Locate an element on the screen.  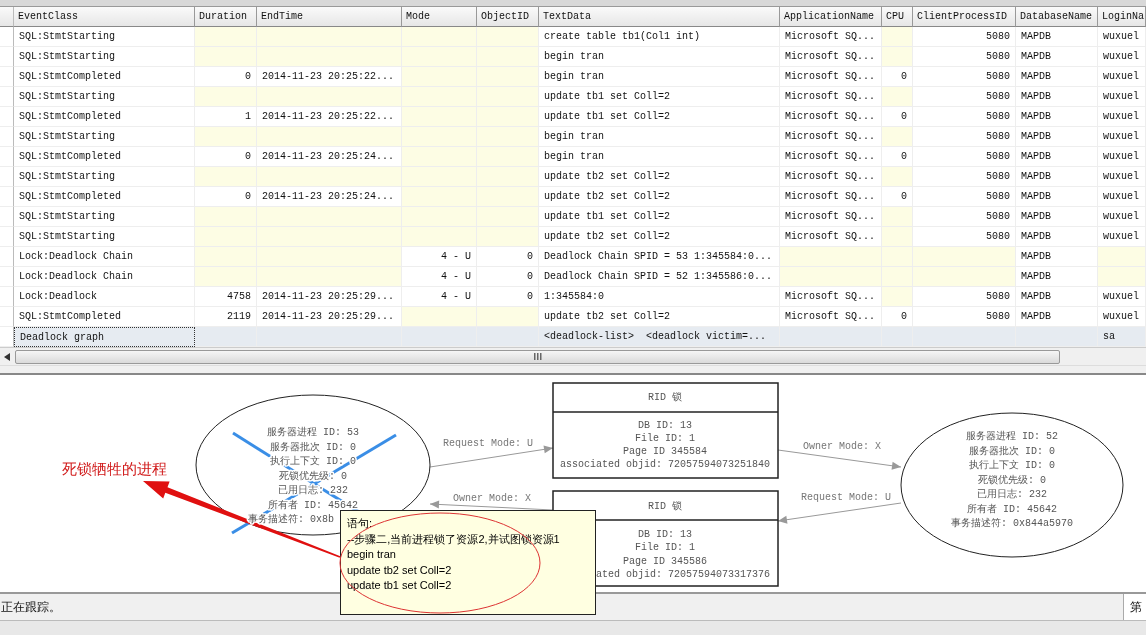
table-row: Lock:Deadlock Chain 4 - U 0 Deadlock Chain SPID = 53 1:345584:0... MAPDB is located at coordinates (573, 257).